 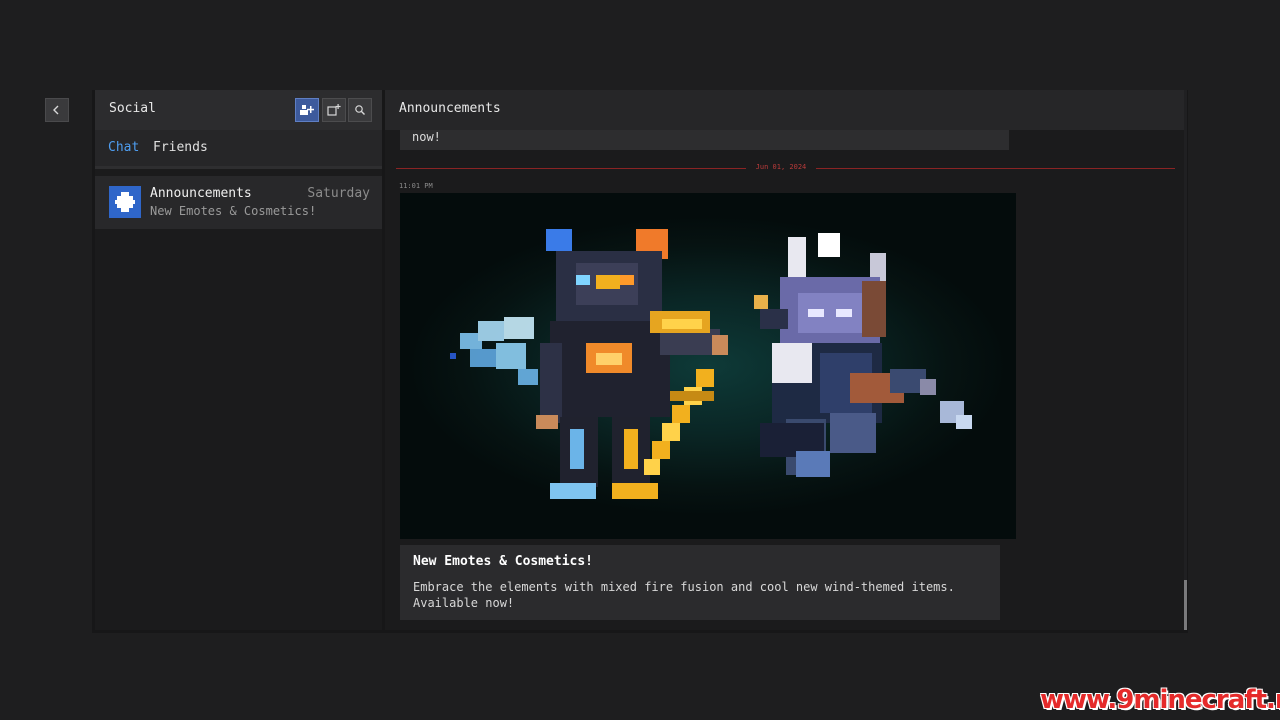 What do you see at coordinates (233, 211) in the screenshot?
I see `conversation-preview: New Emotes & Cosmetics!` at bounding box center [233, 211].